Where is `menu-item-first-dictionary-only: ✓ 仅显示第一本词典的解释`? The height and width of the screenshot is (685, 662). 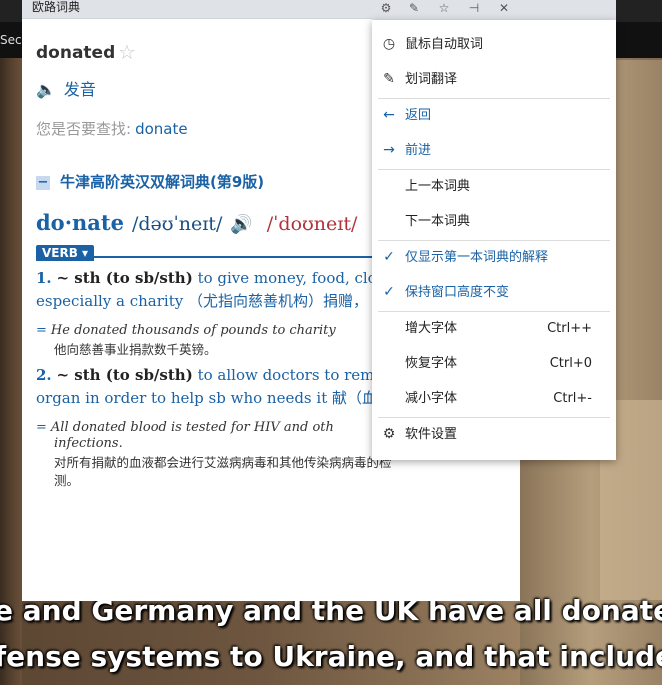 menu-item-first-dictionary-only: ✓ 仅显示第一本词典的解释 is located at coordinates (494, 258).